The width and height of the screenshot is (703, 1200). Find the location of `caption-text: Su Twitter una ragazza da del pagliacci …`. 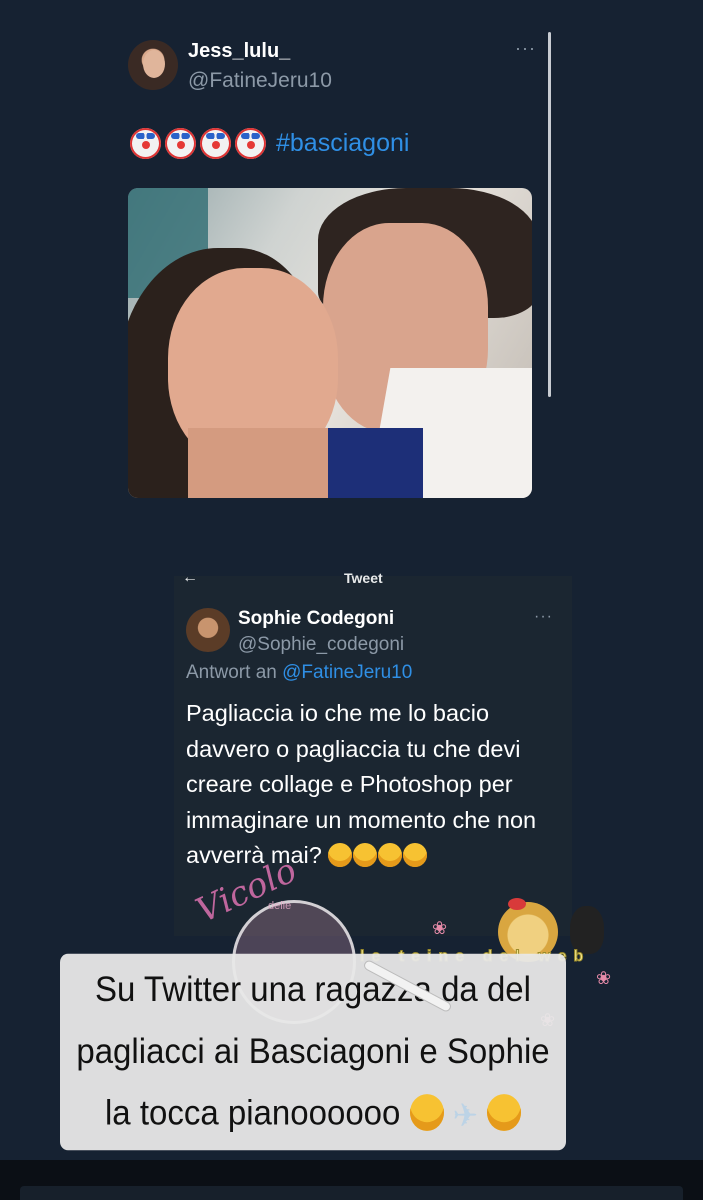

caption-text: Su Twitter una ragazza da del pagliacci … is located at coordinates (313, 1050).